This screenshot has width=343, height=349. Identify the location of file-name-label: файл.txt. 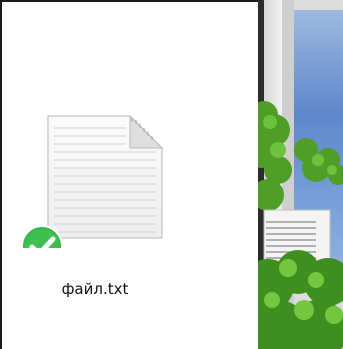
(95, 289).